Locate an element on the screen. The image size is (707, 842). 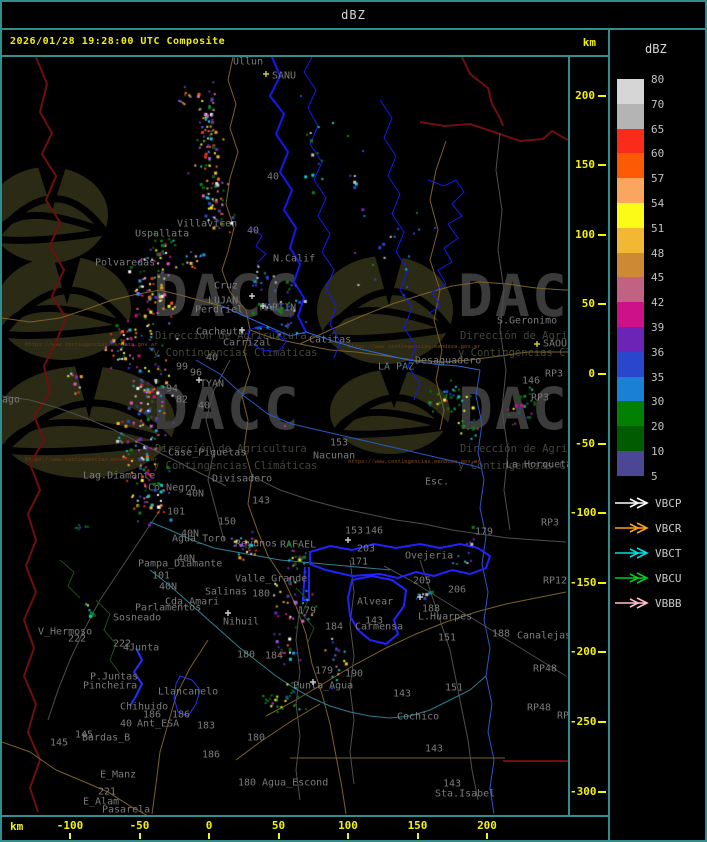
title-bar: dBZ is located at coordinates (353, 14).